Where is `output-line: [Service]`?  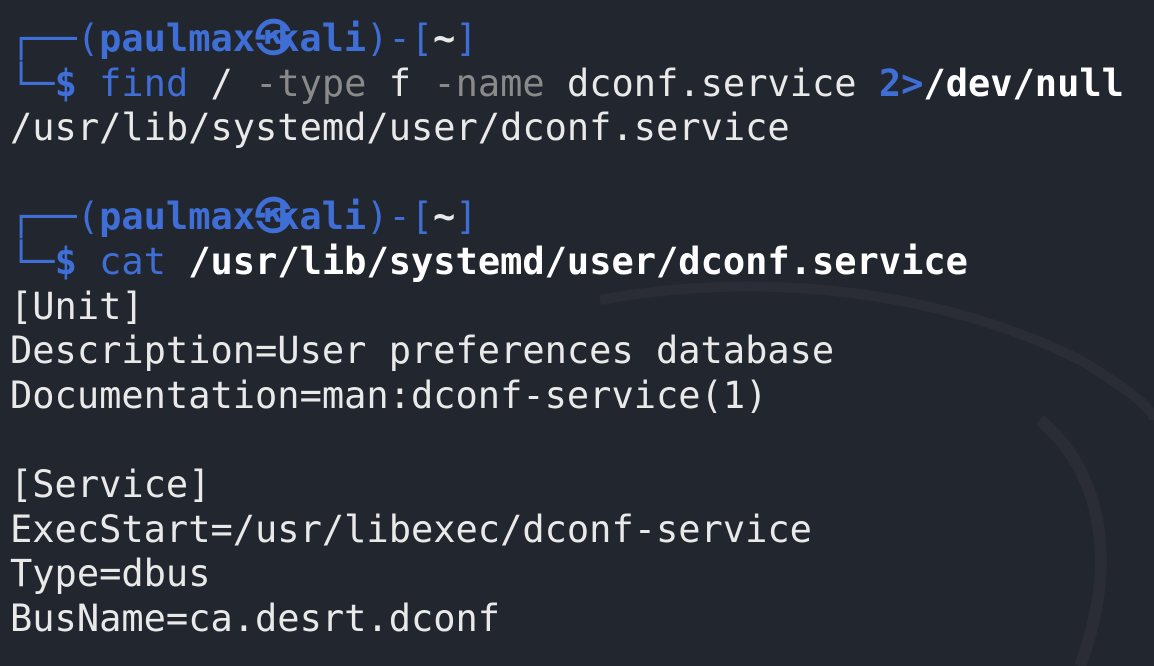
output-line: [Service] is located at coordinates (110, 484).